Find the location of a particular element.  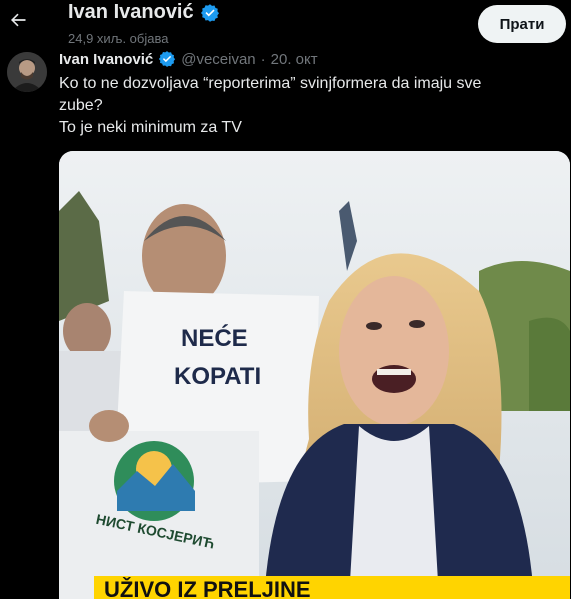

post-count: 24,9 хиљ. објава is located at coordinates (118, 38).